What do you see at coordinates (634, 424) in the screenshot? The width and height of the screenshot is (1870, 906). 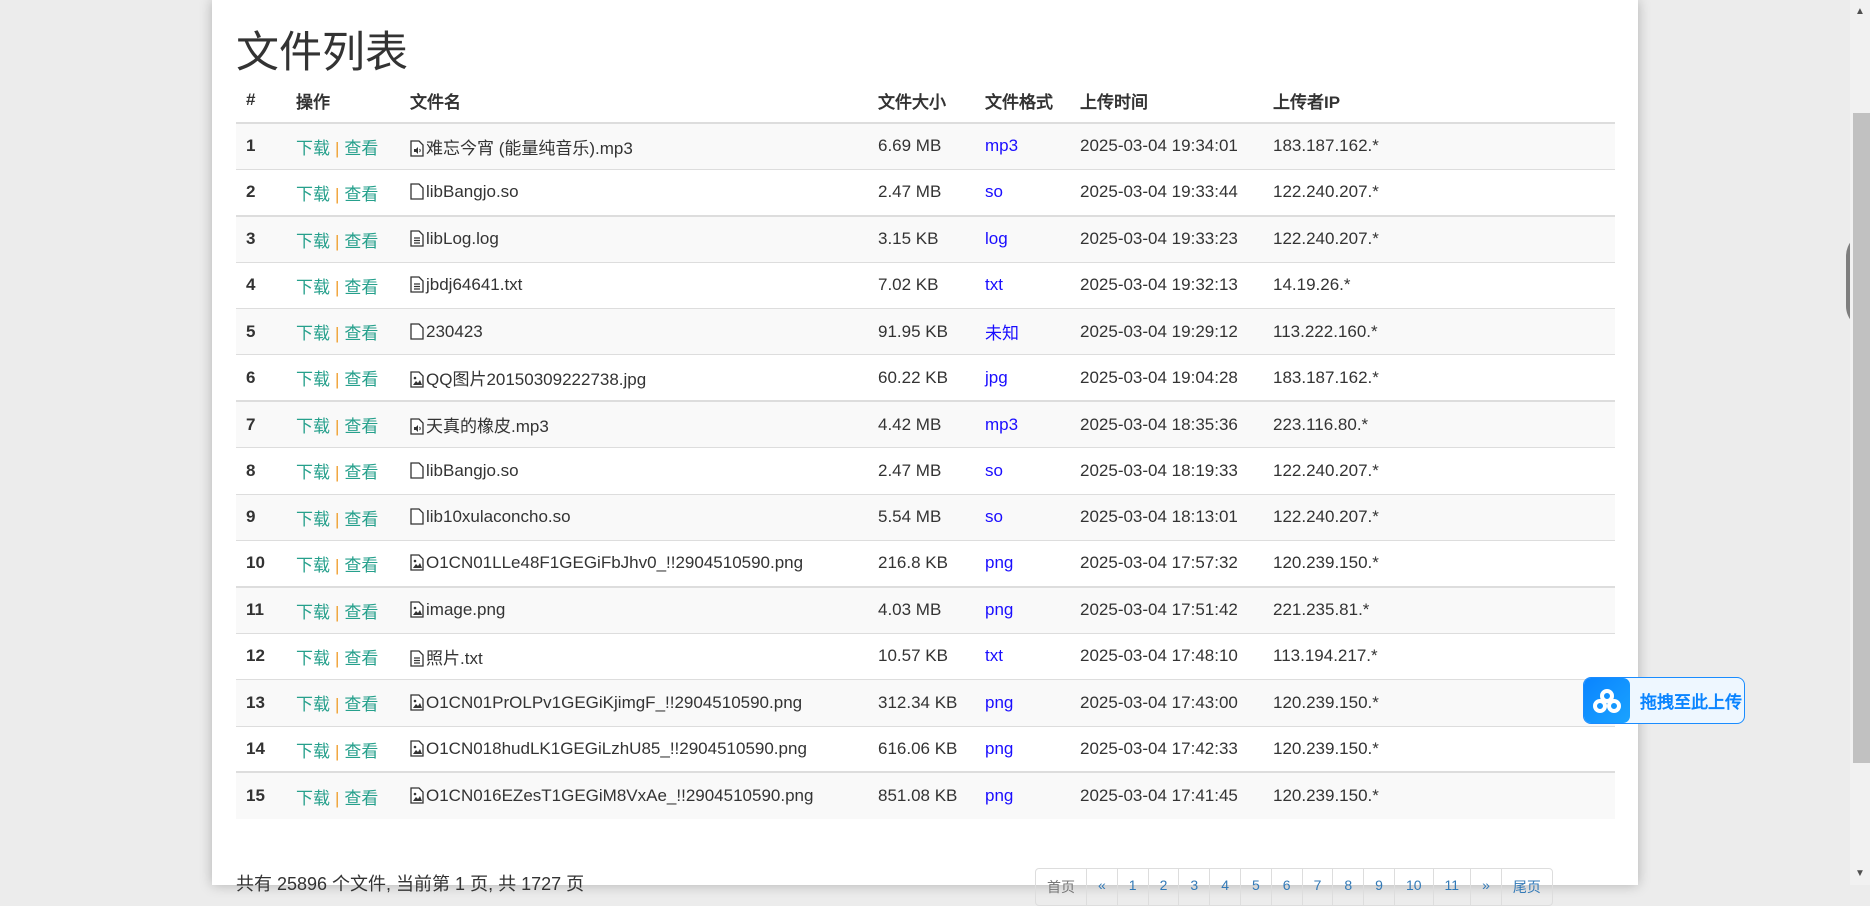 I see `file-name-cell: 天真的橡皮.mp3` at bounding box center [634, 424].